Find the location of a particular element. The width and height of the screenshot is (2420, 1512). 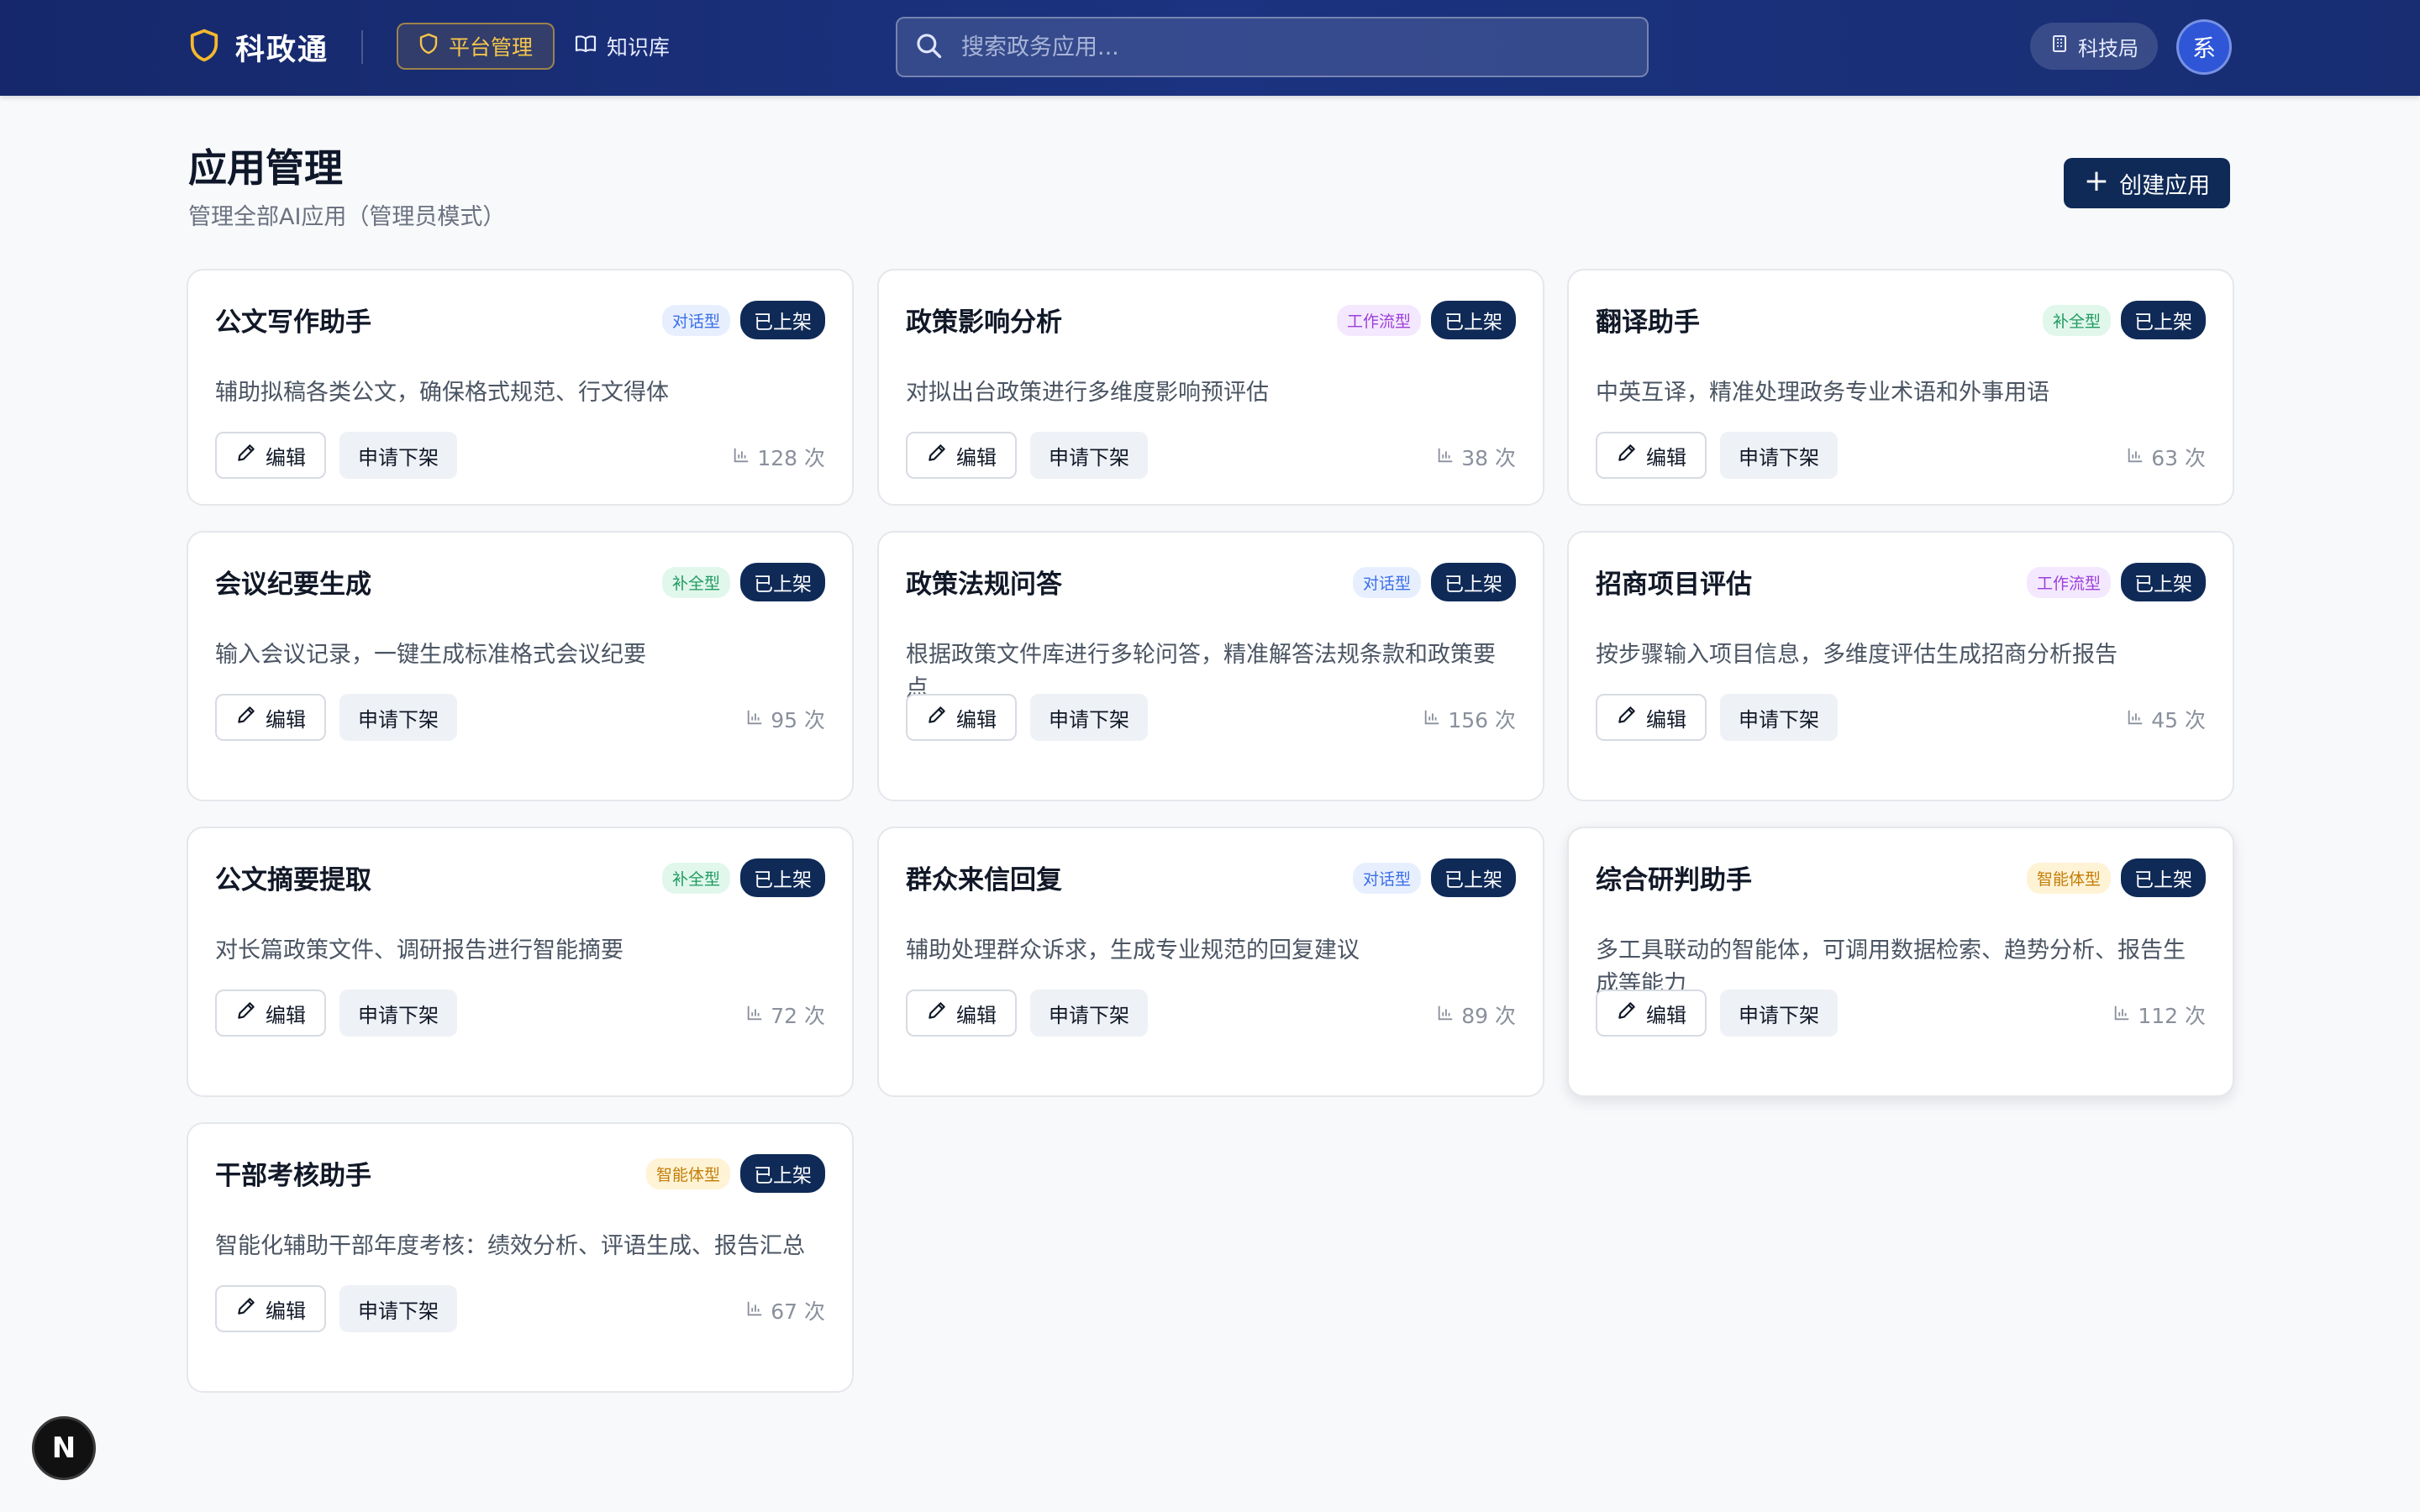

org-switcher: 科技局 is located at coordinates (2094, 46).